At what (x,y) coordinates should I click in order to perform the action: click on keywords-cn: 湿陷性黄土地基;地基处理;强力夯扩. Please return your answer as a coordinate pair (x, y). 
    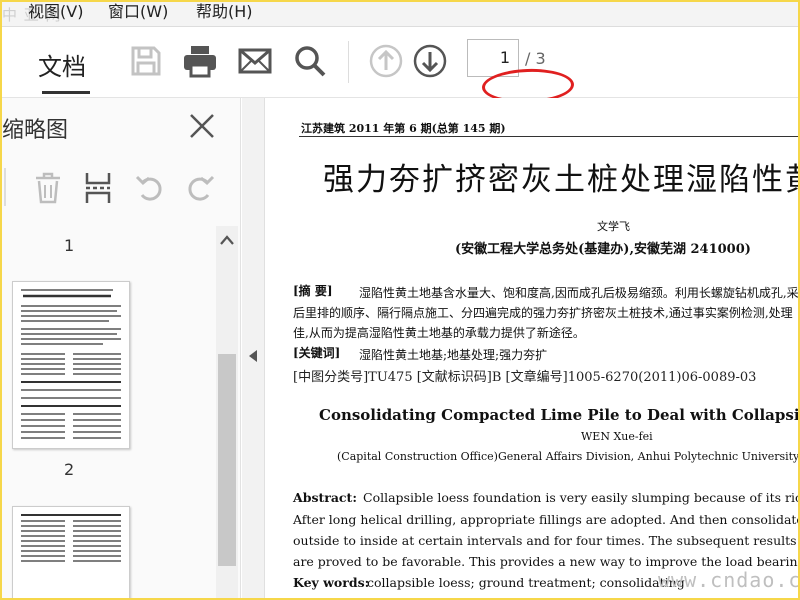
    Looking at the image, I should click on (453, 355).